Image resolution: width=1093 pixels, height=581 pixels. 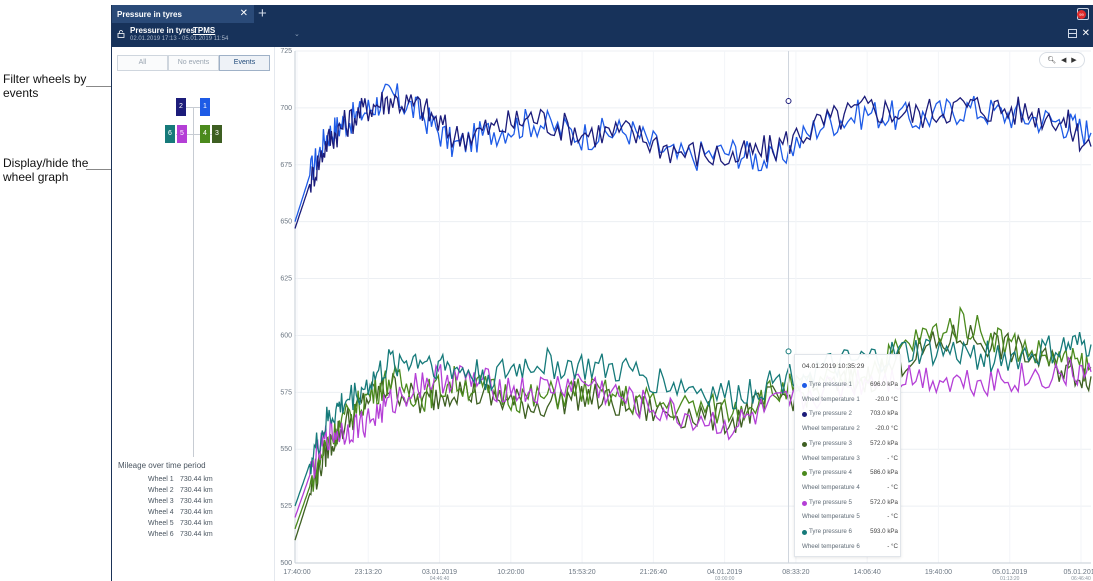 I want to click on y-tick-label: 725, so click(x=286, y=51).